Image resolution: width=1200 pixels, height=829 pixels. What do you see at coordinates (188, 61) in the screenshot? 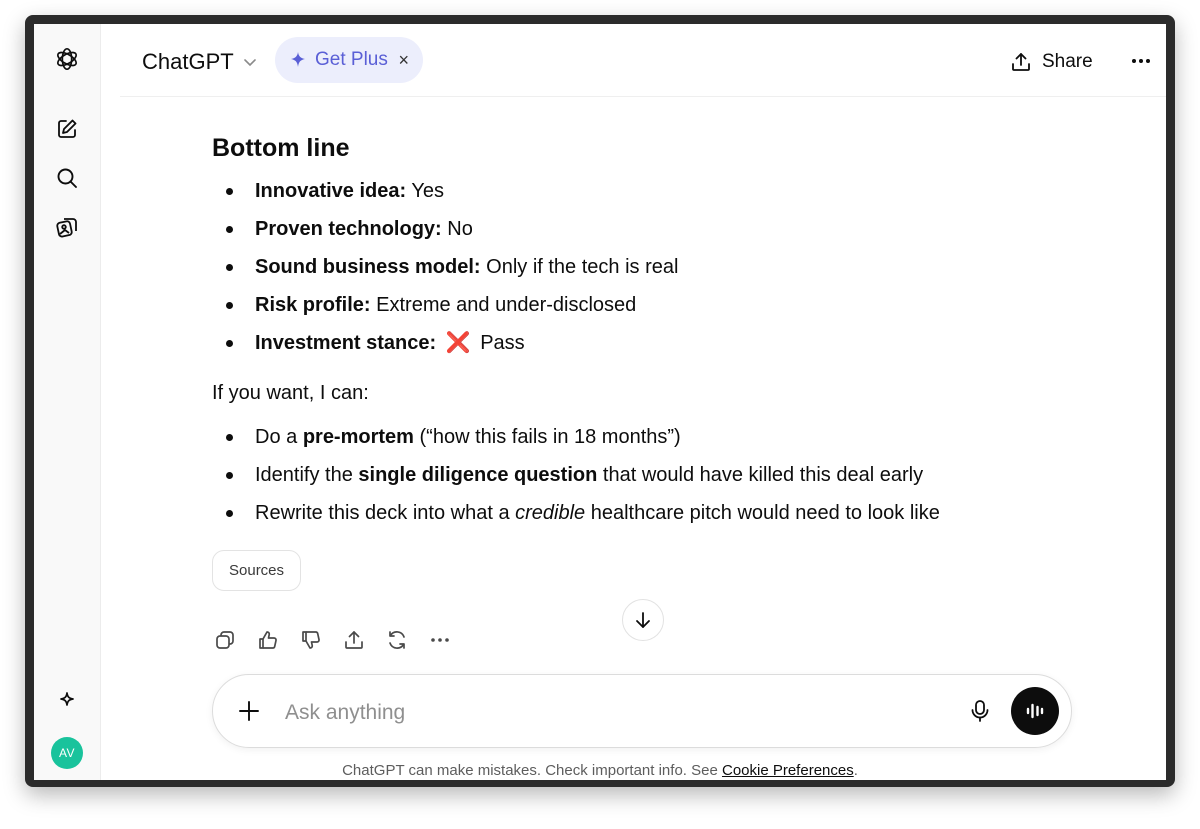
I see `model-name: ChatGPT` at bounding box center [188, 61].